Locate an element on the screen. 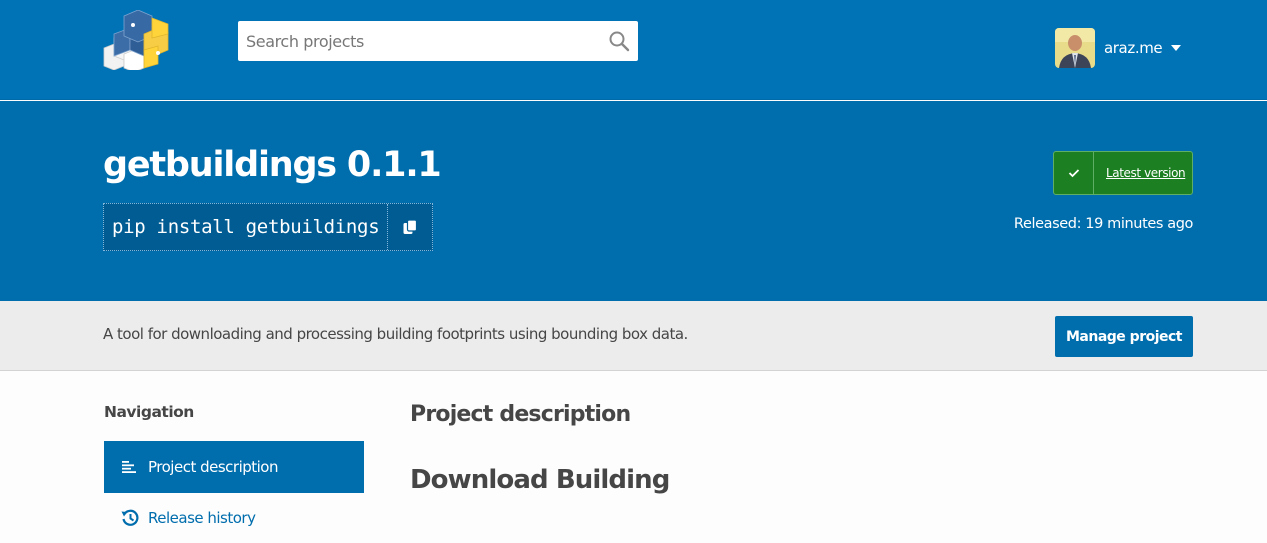  copy-icon is located at coordinates (410, 226).